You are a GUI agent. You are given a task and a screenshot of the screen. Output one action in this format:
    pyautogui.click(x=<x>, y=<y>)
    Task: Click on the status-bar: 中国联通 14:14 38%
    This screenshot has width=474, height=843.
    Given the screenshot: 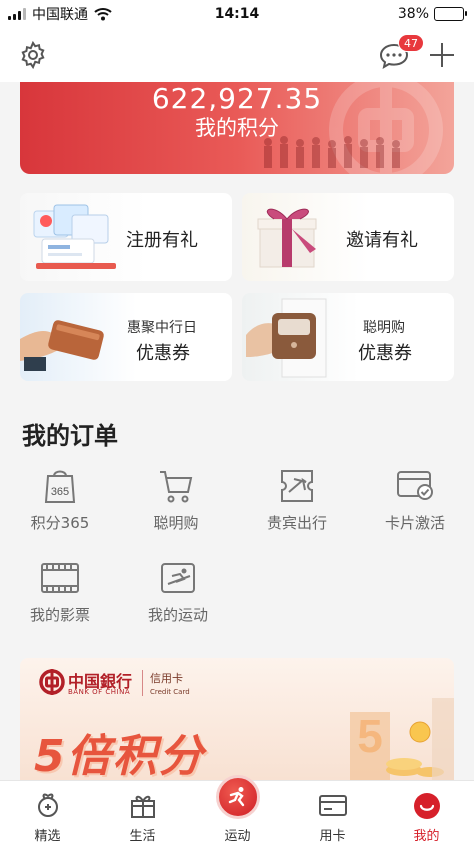 What is the action you would take?
    pyautogui.click(x=237, y=14)
    